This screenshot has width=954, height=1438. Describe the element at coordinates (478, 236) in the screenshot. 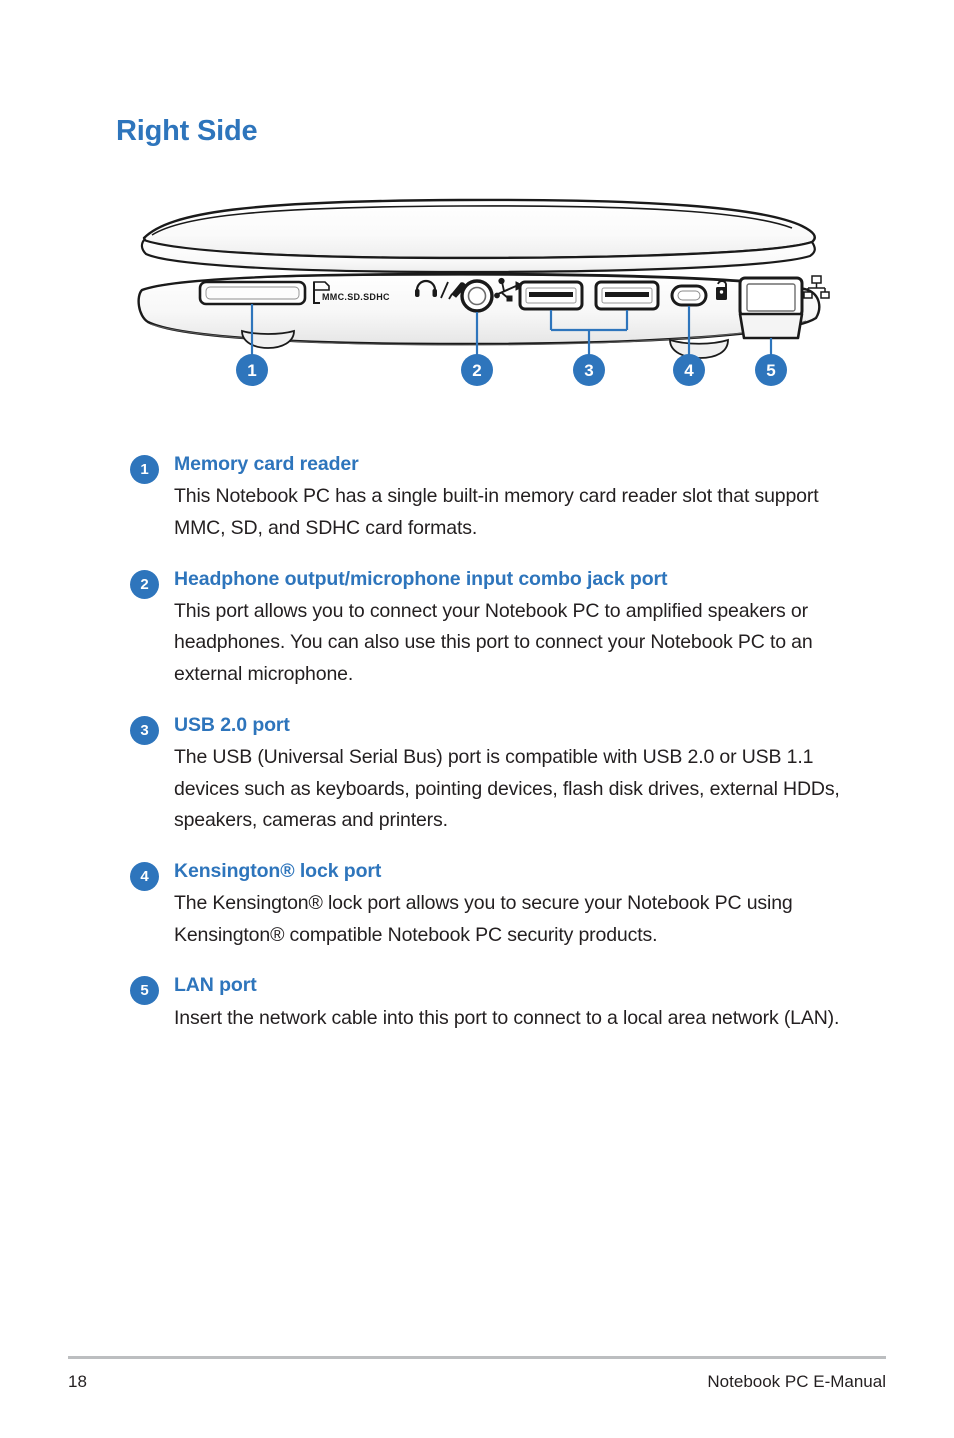

I see `notebook-lid` at that location.